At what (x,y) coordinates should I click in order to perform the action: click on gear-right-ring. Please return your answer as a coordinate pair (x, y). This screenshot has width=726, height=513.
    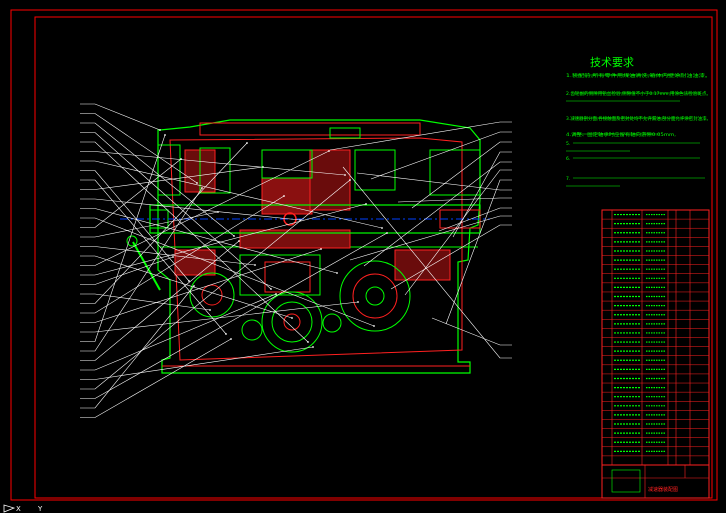
    Looking at the image, I should click on (375, 296).